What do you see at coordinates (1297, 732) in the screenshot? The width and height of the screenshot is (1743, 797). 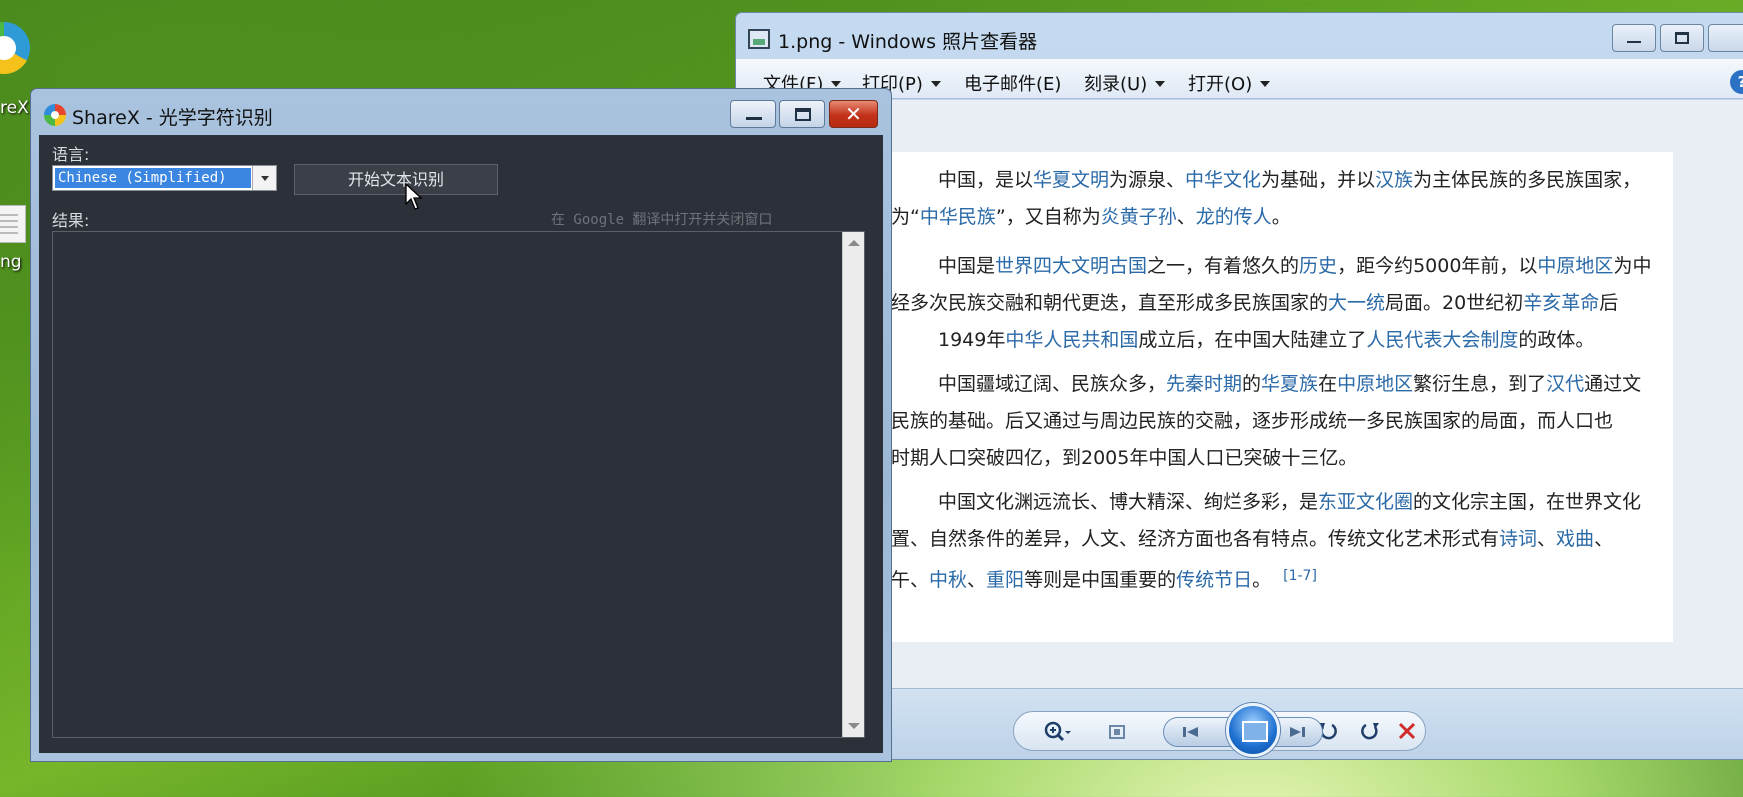 I see `next-icon` at bounding box center [1297, 732].